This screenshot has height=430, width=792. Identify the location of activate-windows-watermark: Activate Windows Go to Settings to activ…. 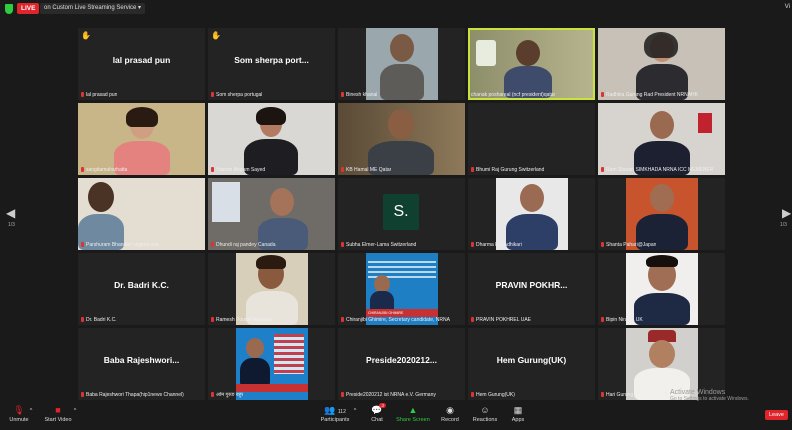
(709, 395).